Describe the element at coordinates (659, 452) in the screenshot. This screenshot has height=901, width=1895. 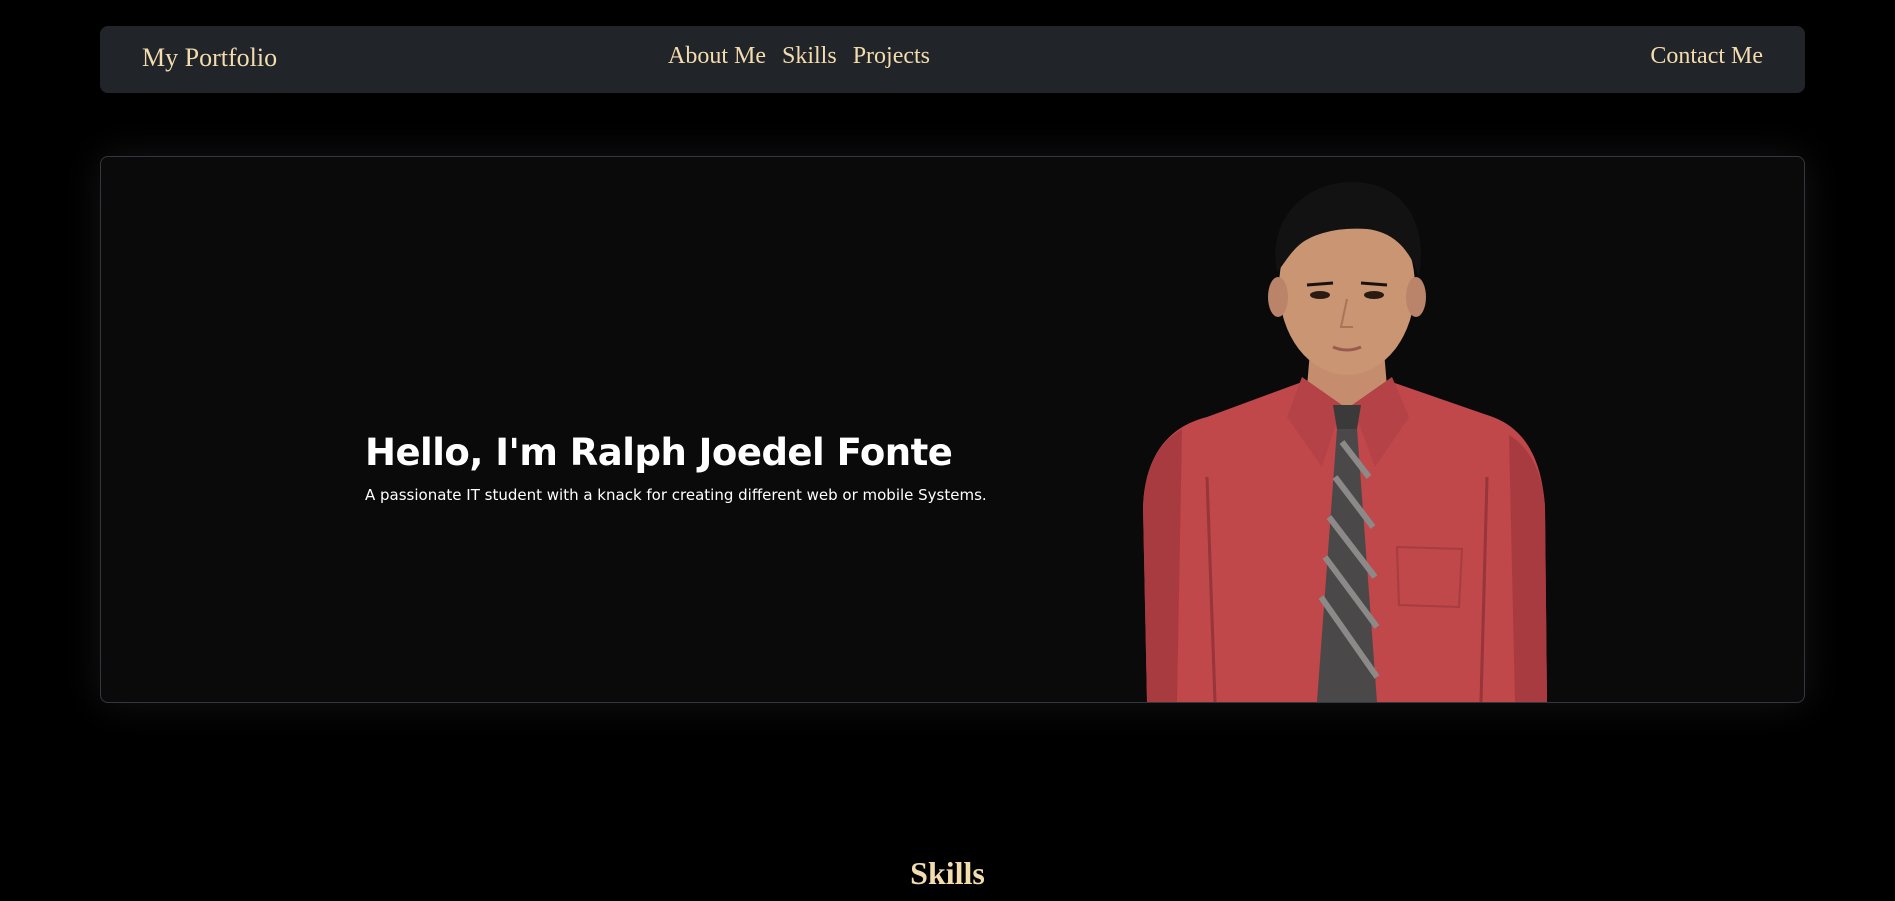
I see `hero-heading: Hello, I'm Ralph Joedel Fonte` at that location.